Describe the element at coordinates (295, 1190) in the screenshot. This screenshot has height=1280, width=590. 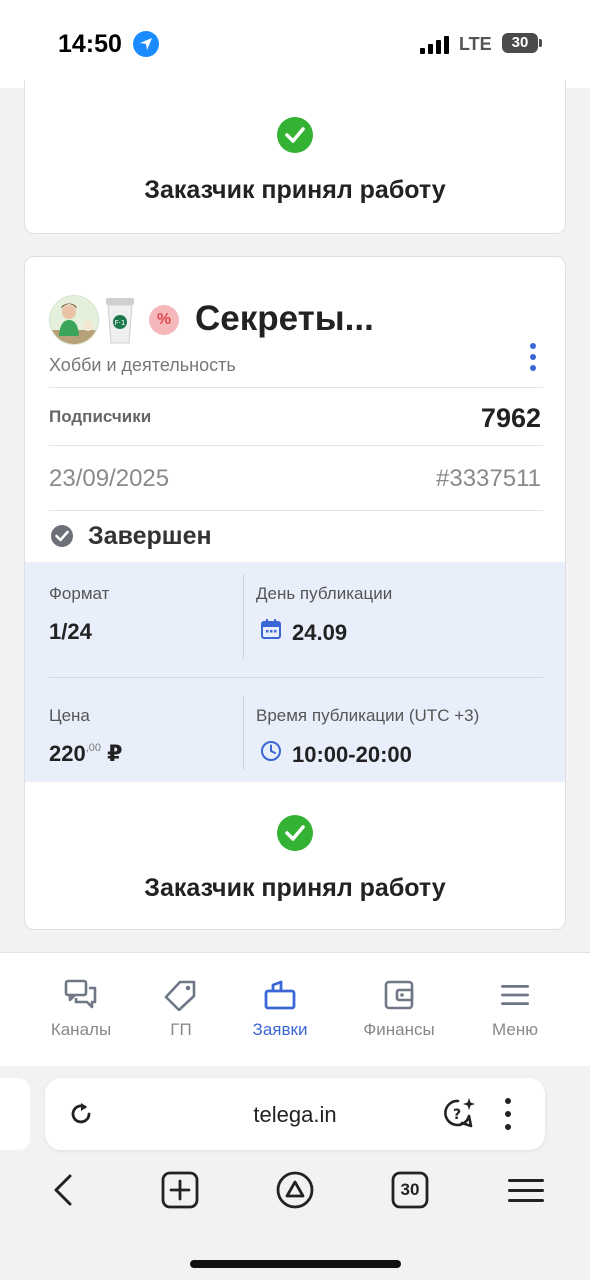
I see `home-assistant-icon` at that location.